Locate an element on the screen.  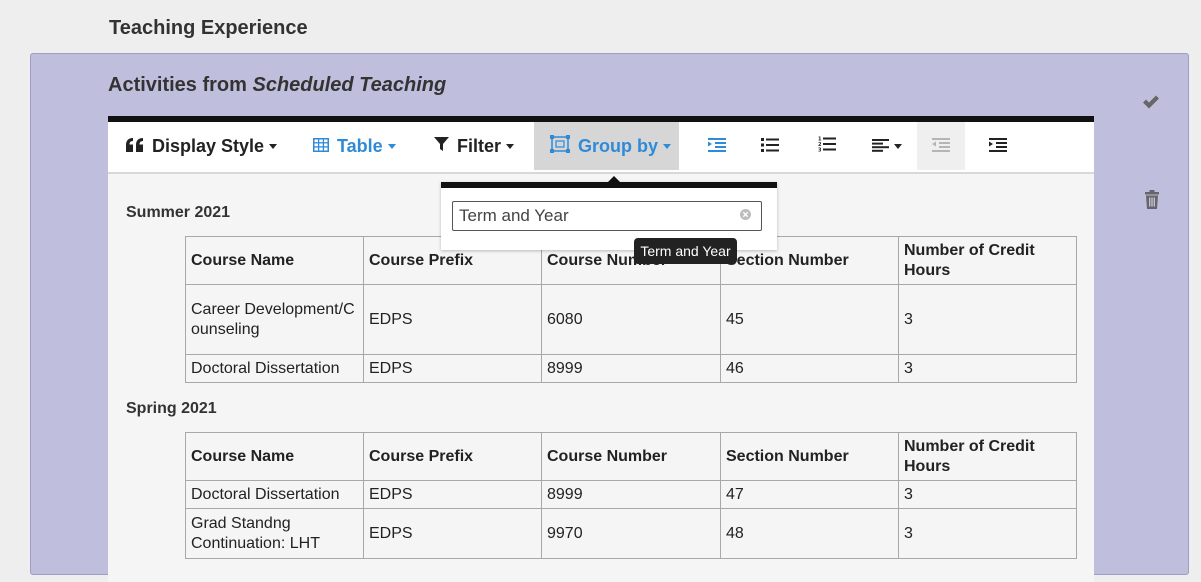
panel-title-source: Scheduled Teaching is located at coordinates (349, 85).